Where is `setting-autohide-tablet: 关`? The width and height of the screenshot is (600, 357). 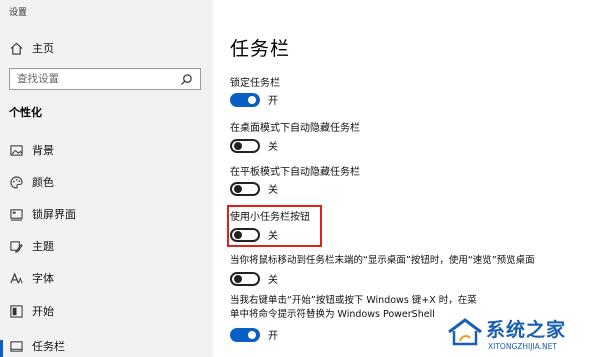
setting-autohide-tablet: 关 is located at coordinates (254, 188).